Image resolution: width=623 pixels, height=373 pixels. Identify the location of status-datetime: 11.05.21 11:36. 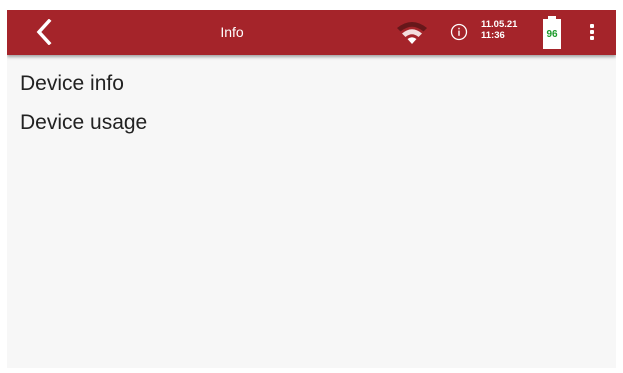
(499, 30).